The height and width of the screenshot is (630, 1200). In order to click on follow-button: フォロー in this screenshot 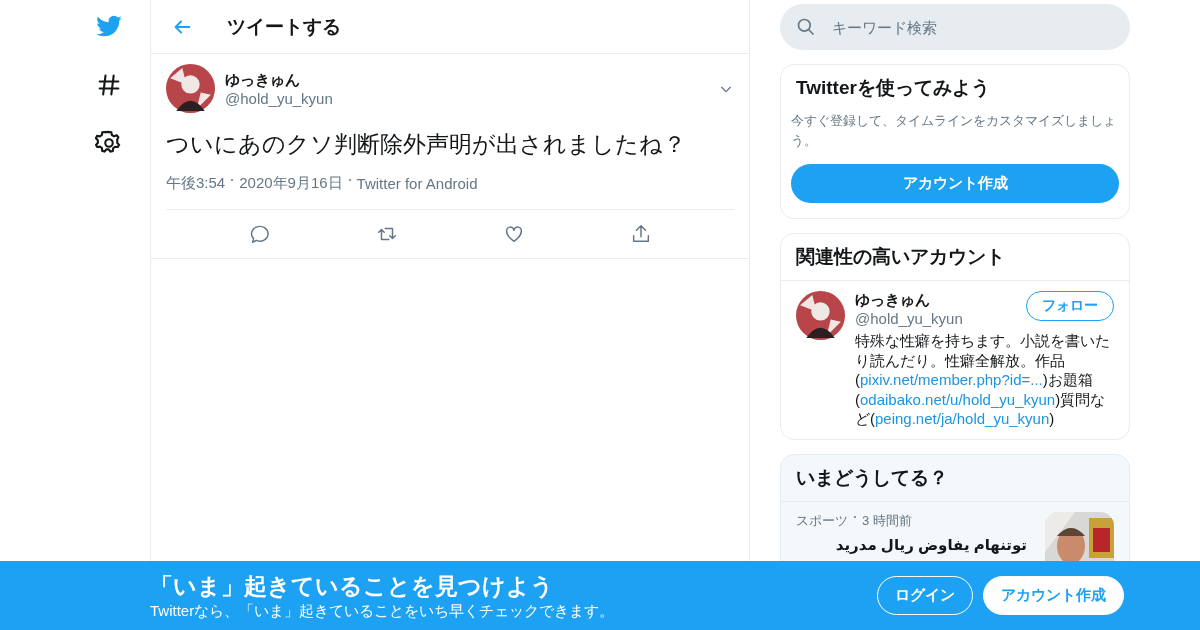, I will do `click(1070, 306)`.